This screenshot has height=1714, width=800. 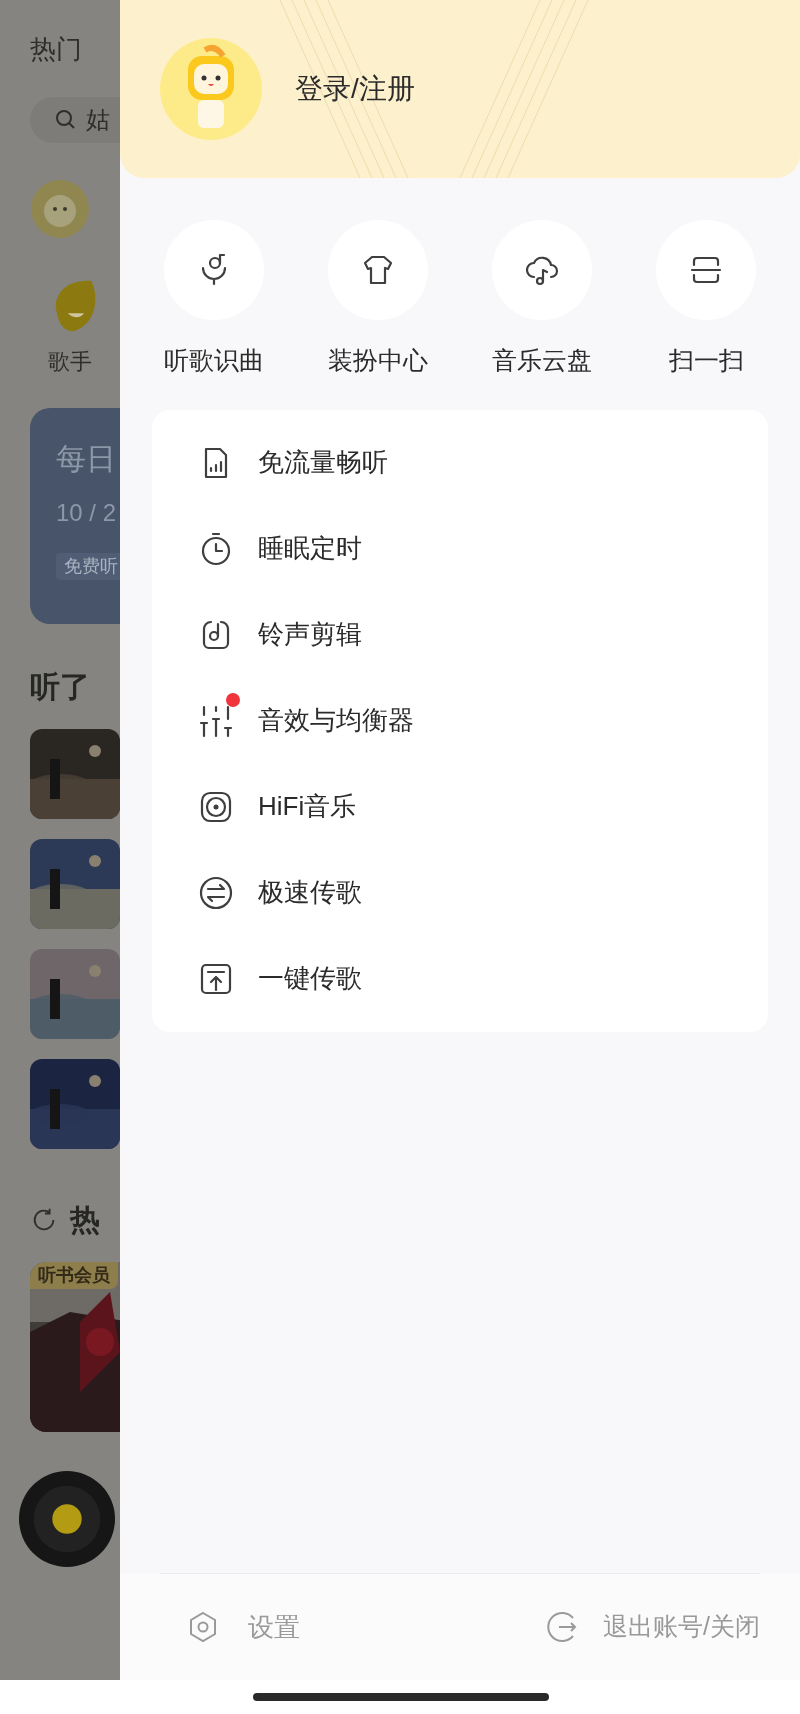 What do you see at coordinates (60, 687) in the screenshot?
I see `section-title: 听了` at bounding box center [60, 687].